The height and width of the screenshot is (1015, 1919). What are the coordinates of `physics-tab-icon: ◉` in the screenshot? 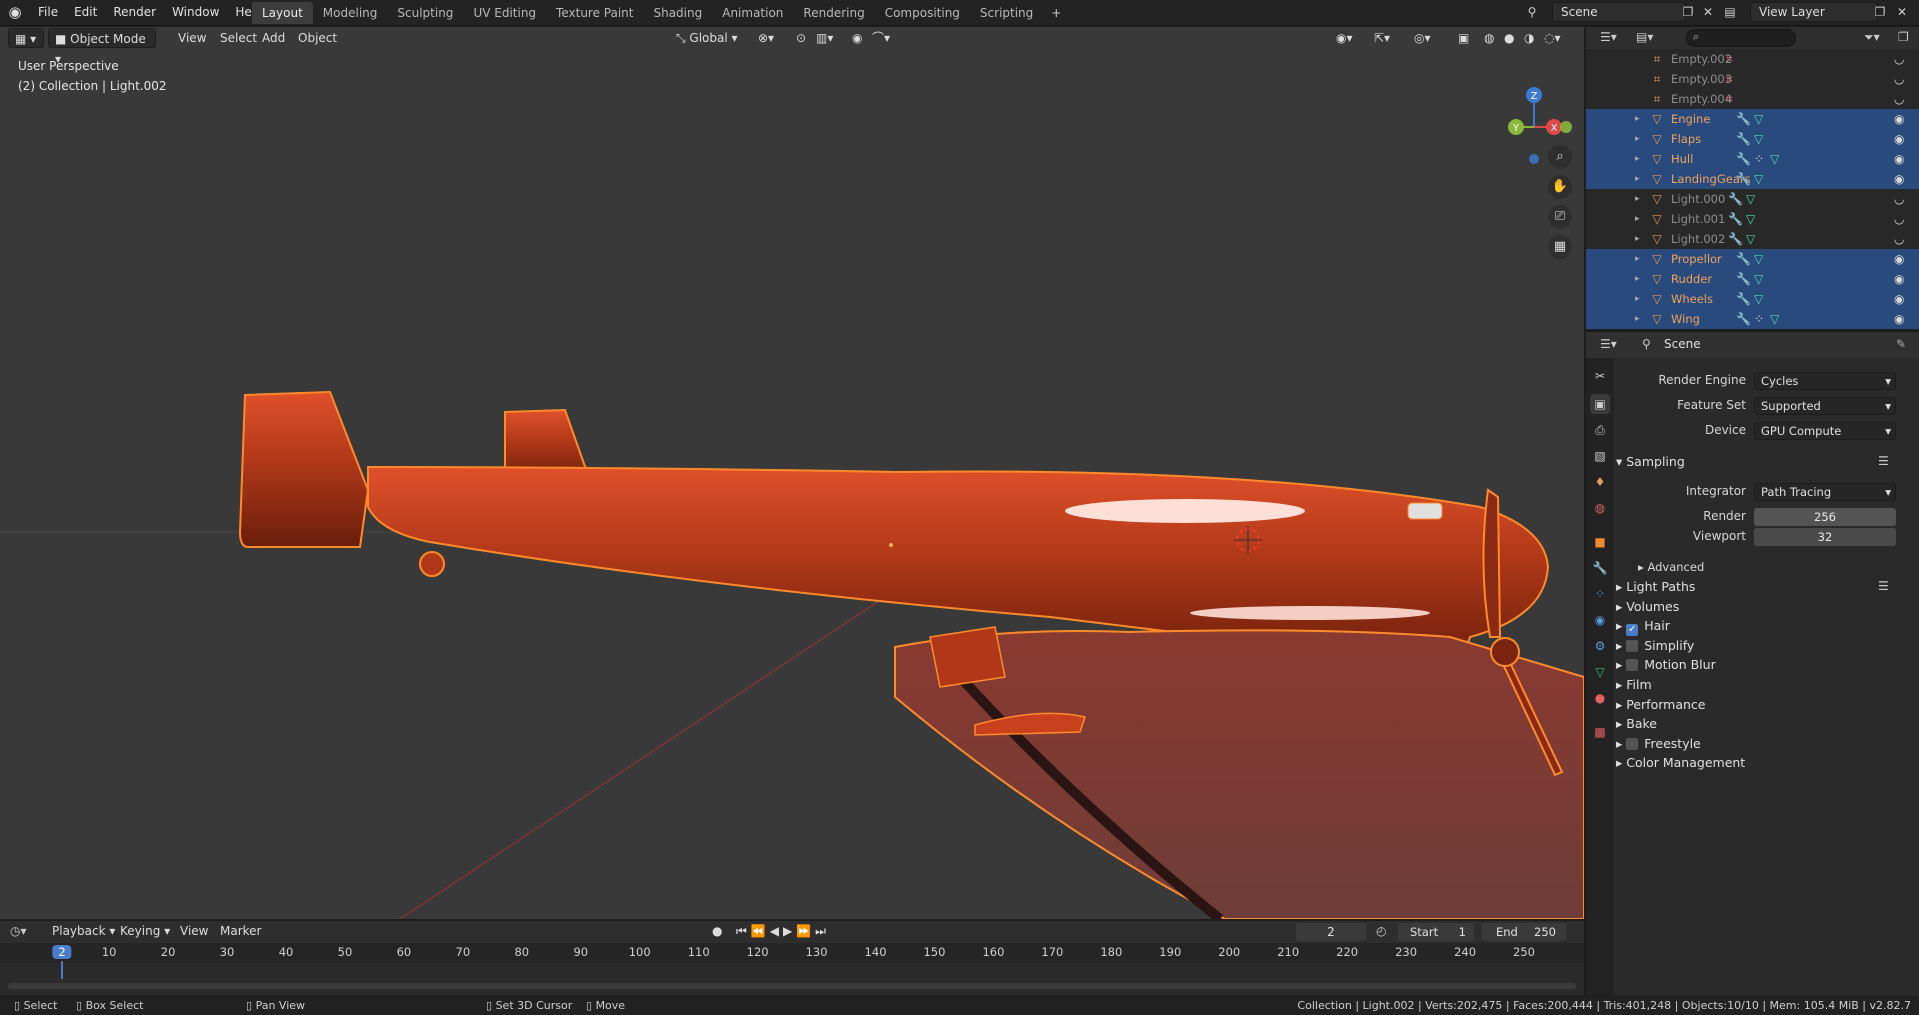 It's located at (1600, 620).